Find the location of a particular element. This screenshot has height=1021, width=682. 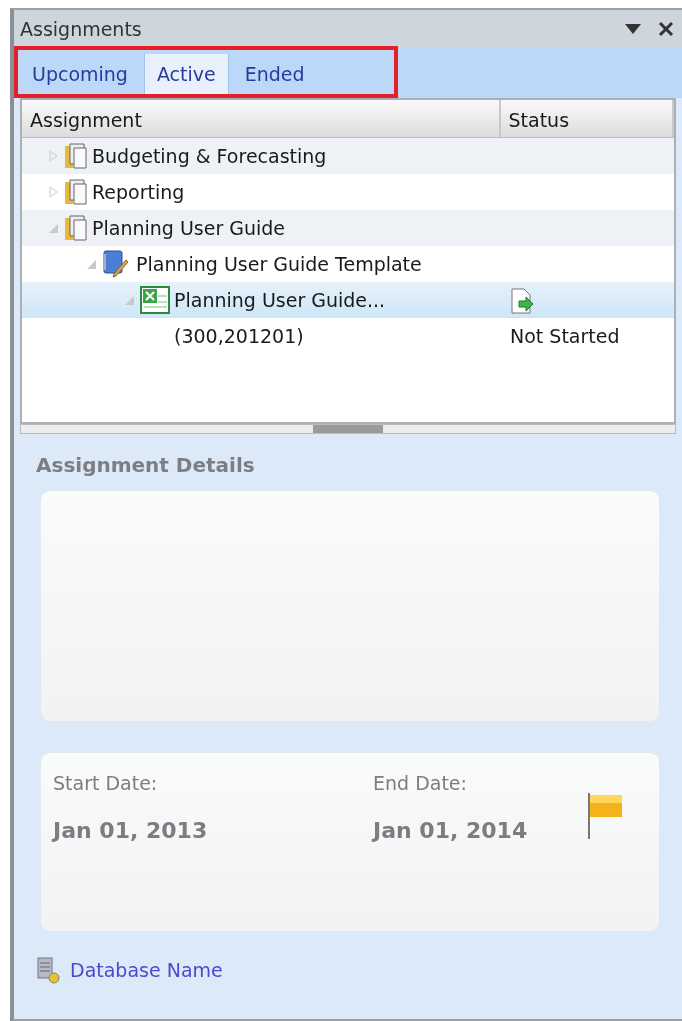

tab: Active is located at coordinates (186, 74).